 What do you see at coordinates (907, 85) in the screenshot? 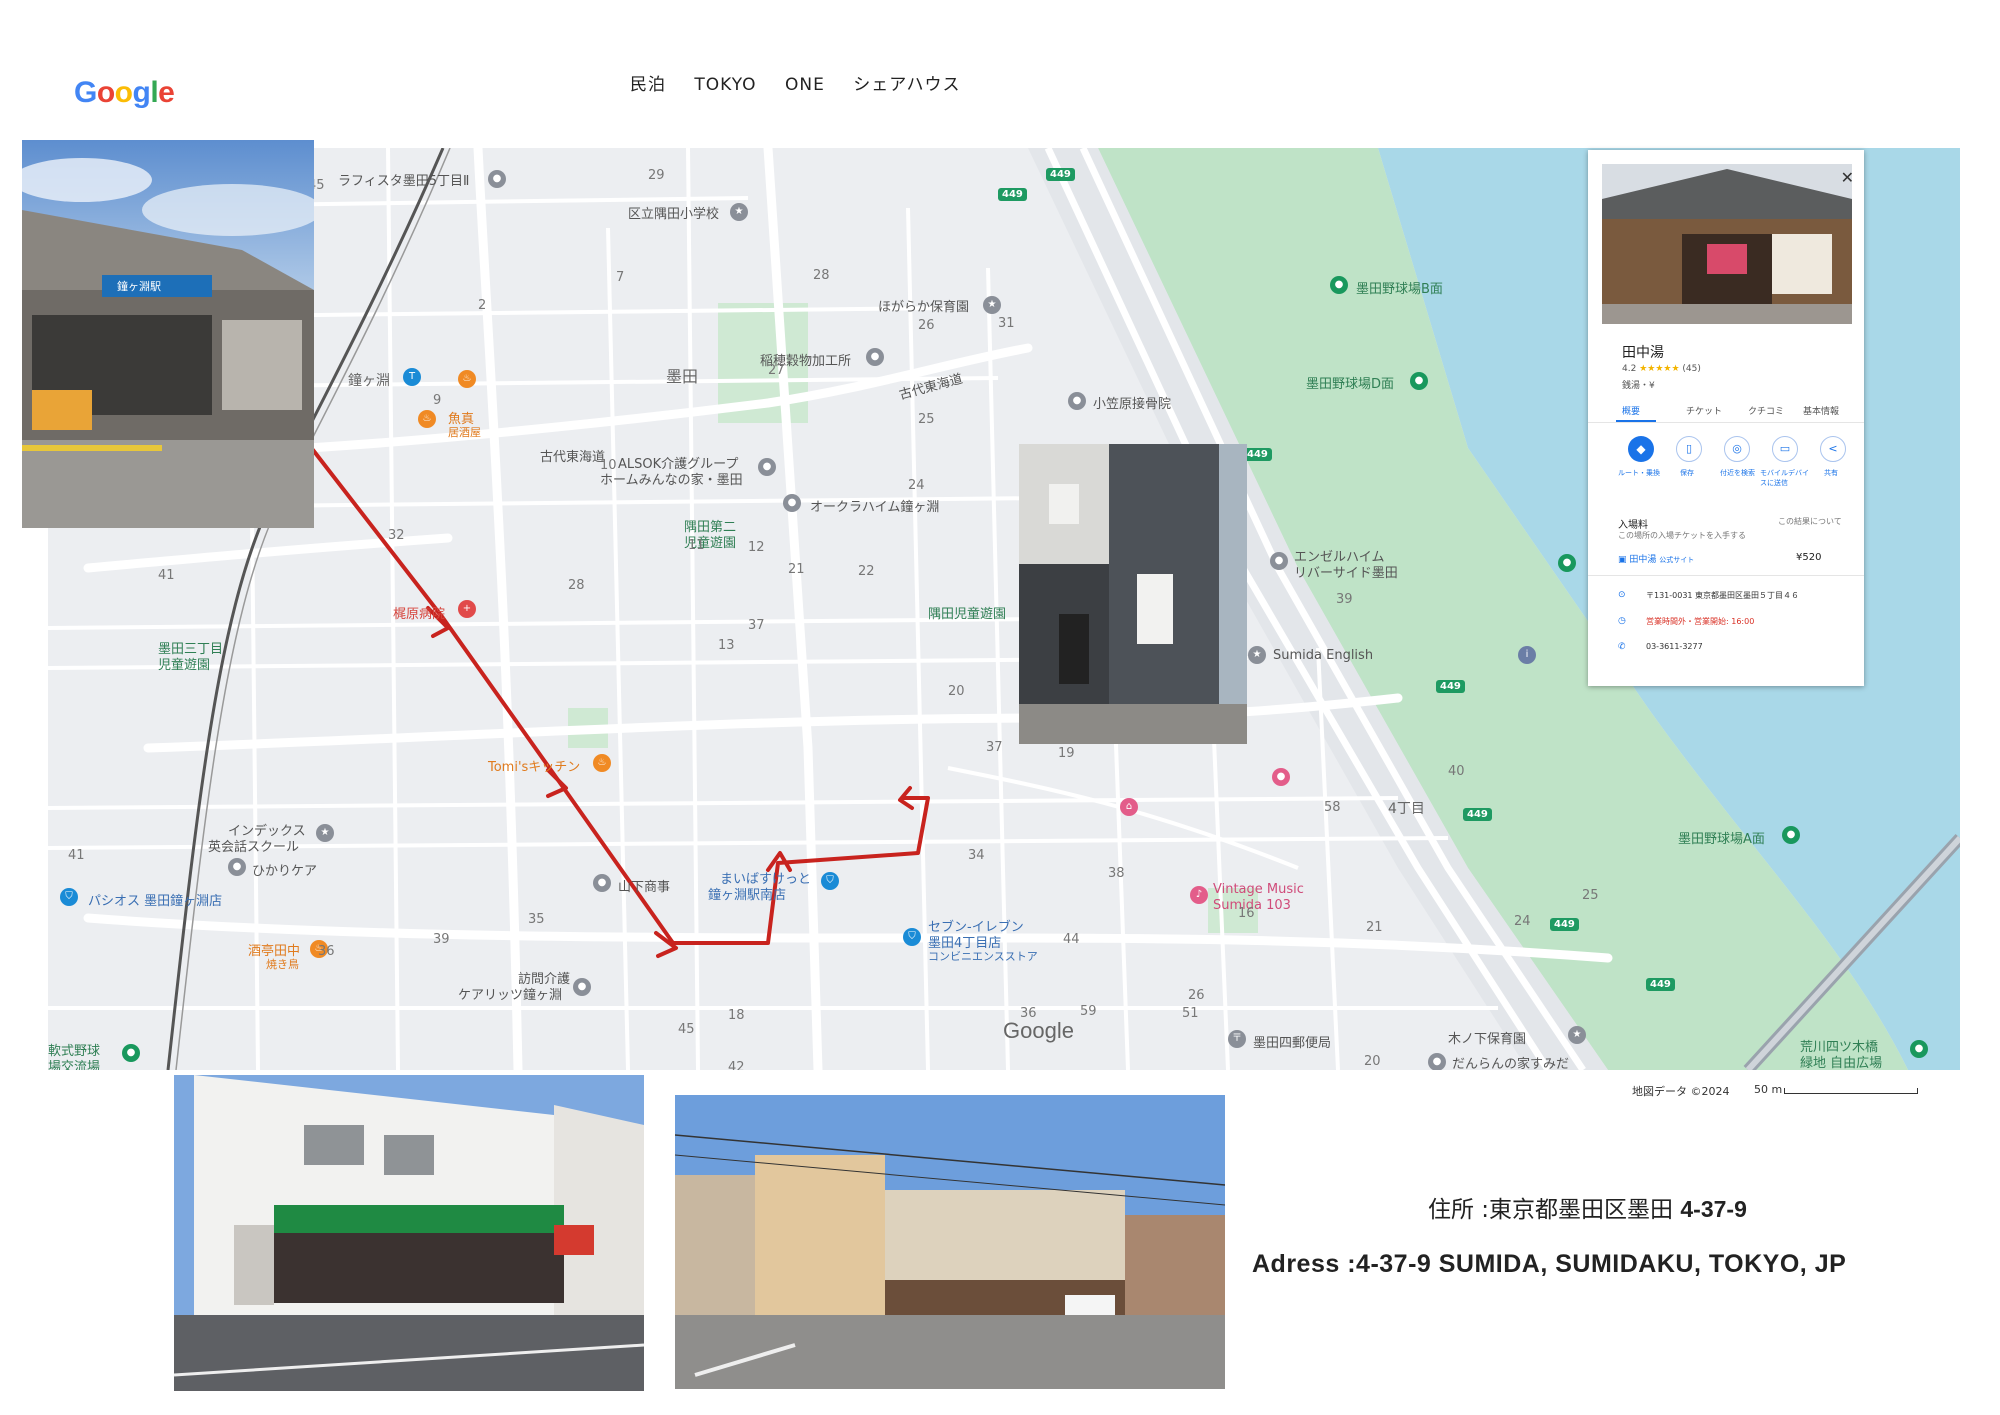
I see `title-part: シェアハウス` at bounding box center [907, 85].